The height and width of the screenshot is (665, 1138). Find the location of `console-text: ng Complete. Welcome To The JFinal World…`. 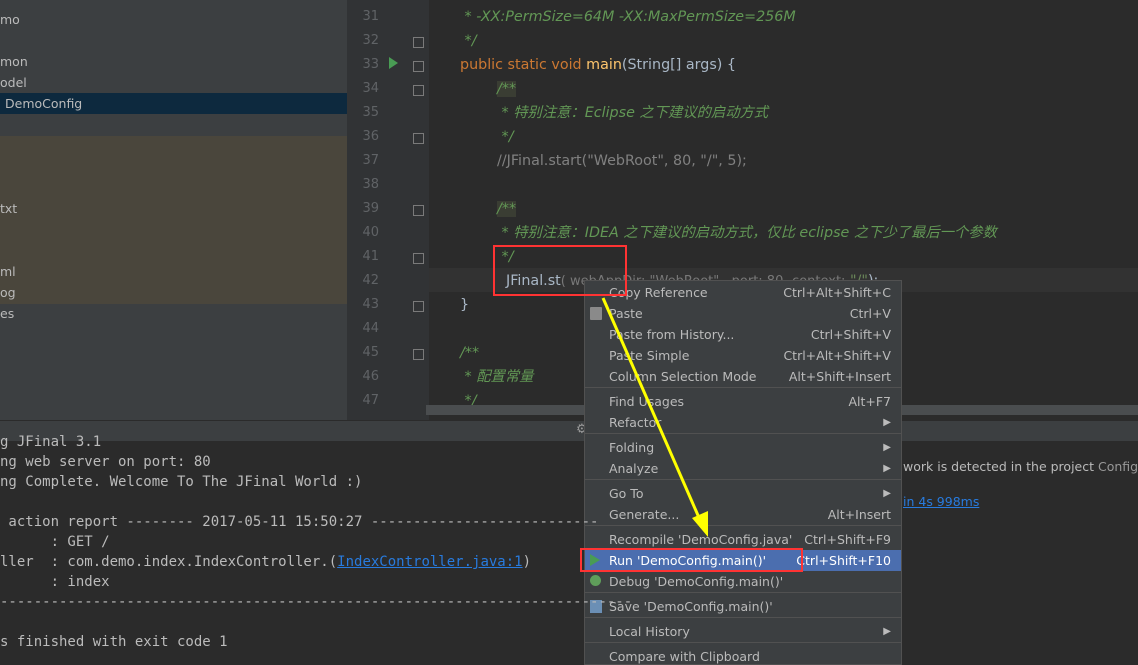

console-text: ng Complete. Welcome To The JFinal World… is located at coordinates (181, 482).